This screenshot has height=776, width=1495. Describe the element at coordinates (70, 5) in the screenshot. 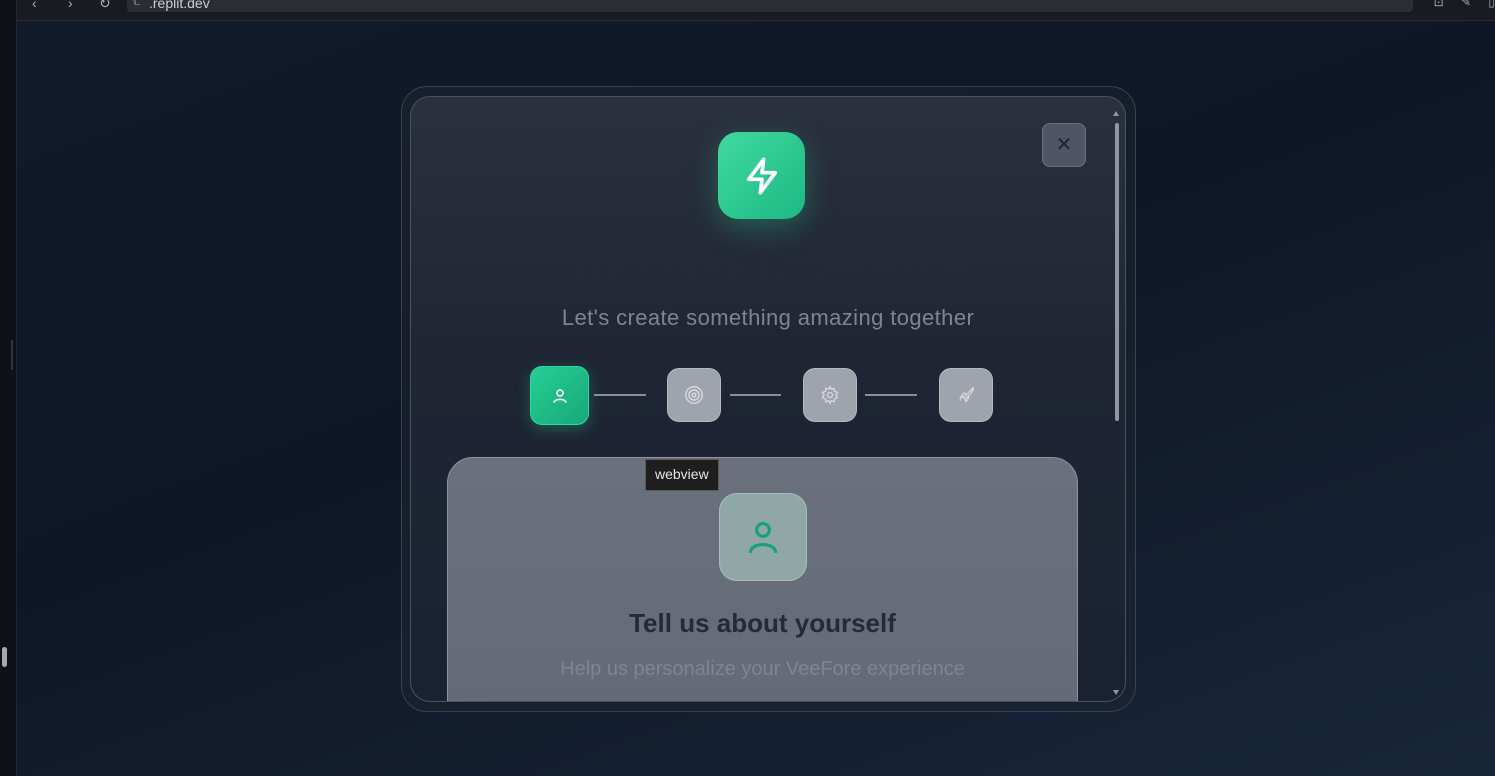

I see `forward-icon: ›` at that location.